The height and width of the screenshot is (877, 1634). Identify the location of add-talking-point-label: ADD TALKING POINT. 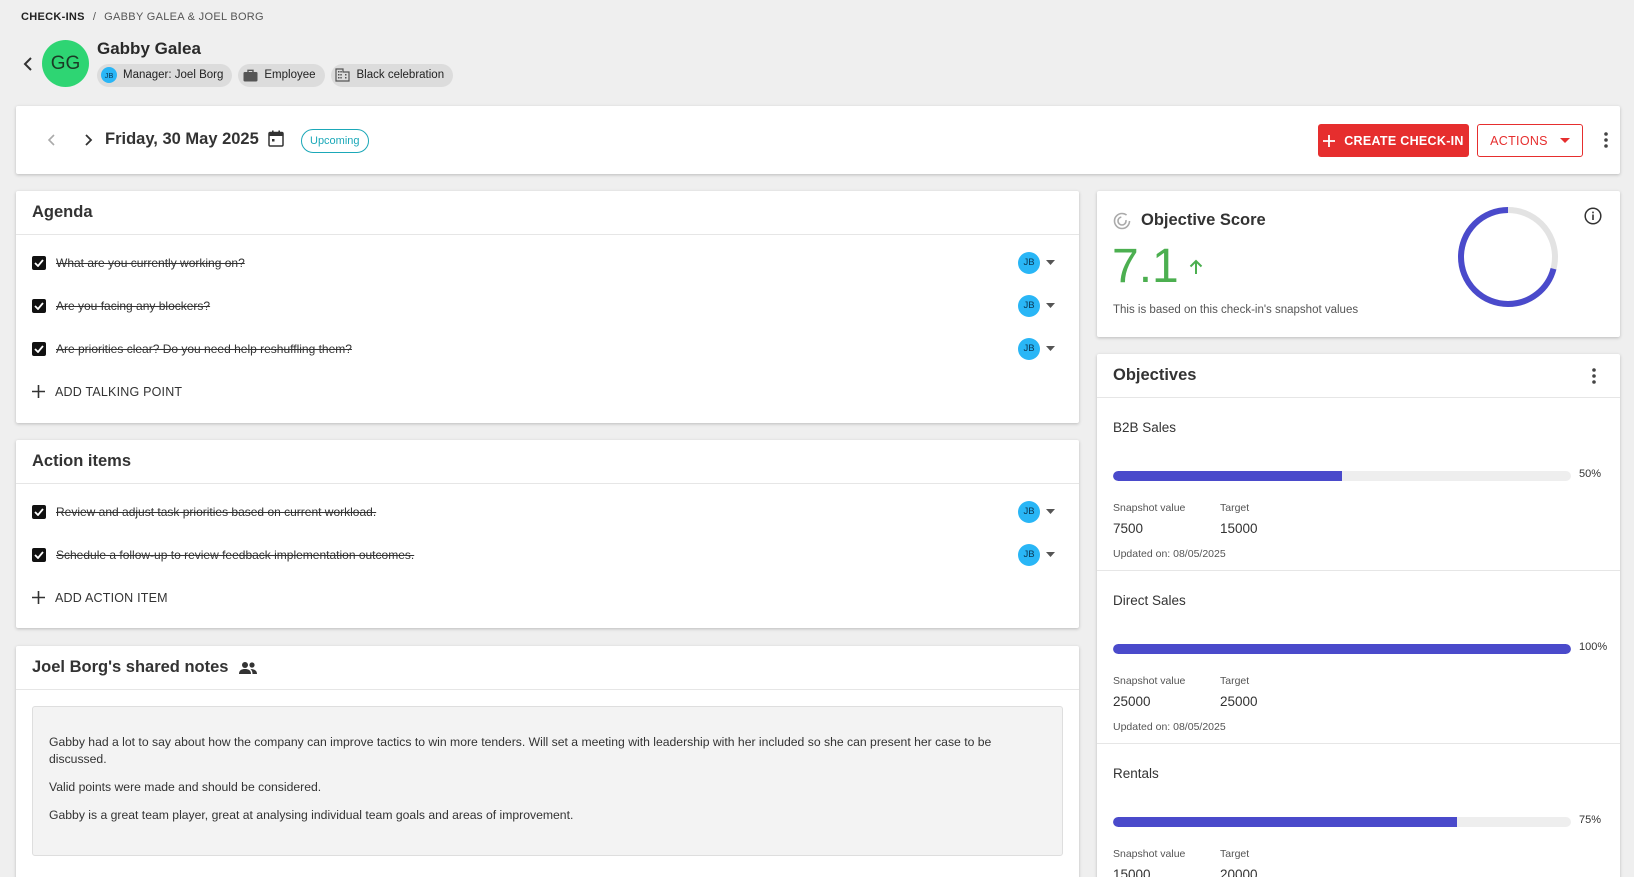
(119, 391).